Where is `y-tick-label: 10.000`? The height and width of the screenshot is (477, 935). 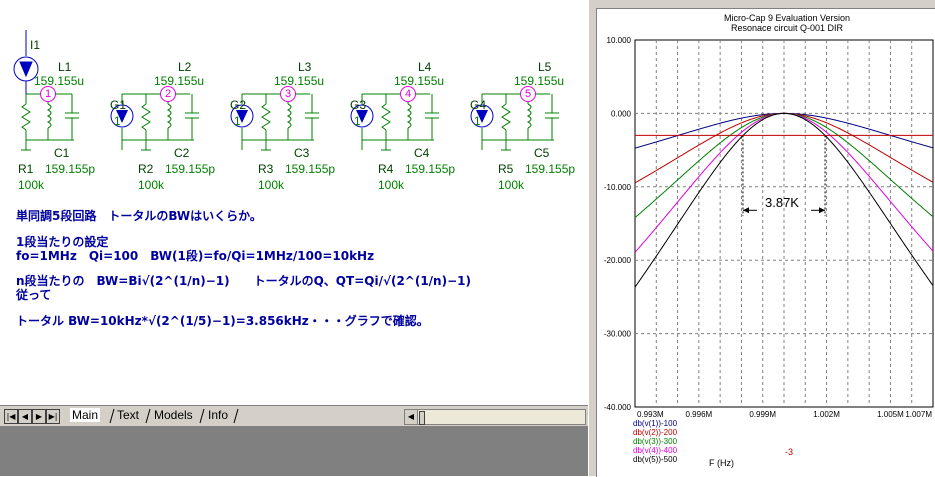 y-tick-label: 10.000 is located at coordinates (619, 40).